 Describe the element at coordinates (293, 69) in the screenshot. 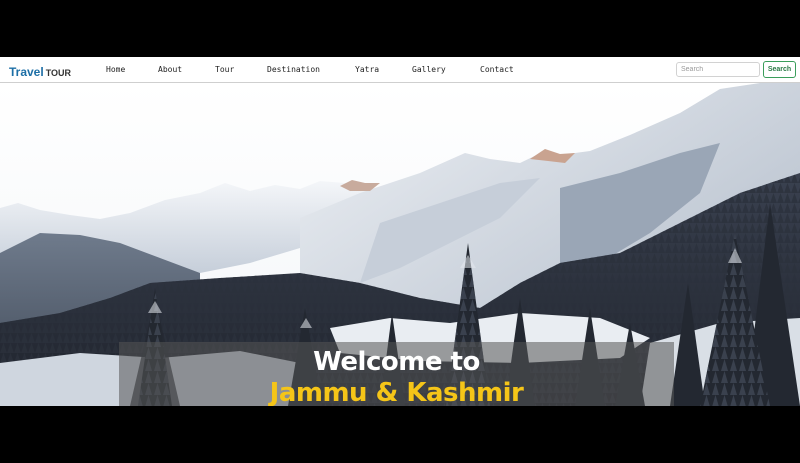

I see `nav-destination: Destination` at that location.